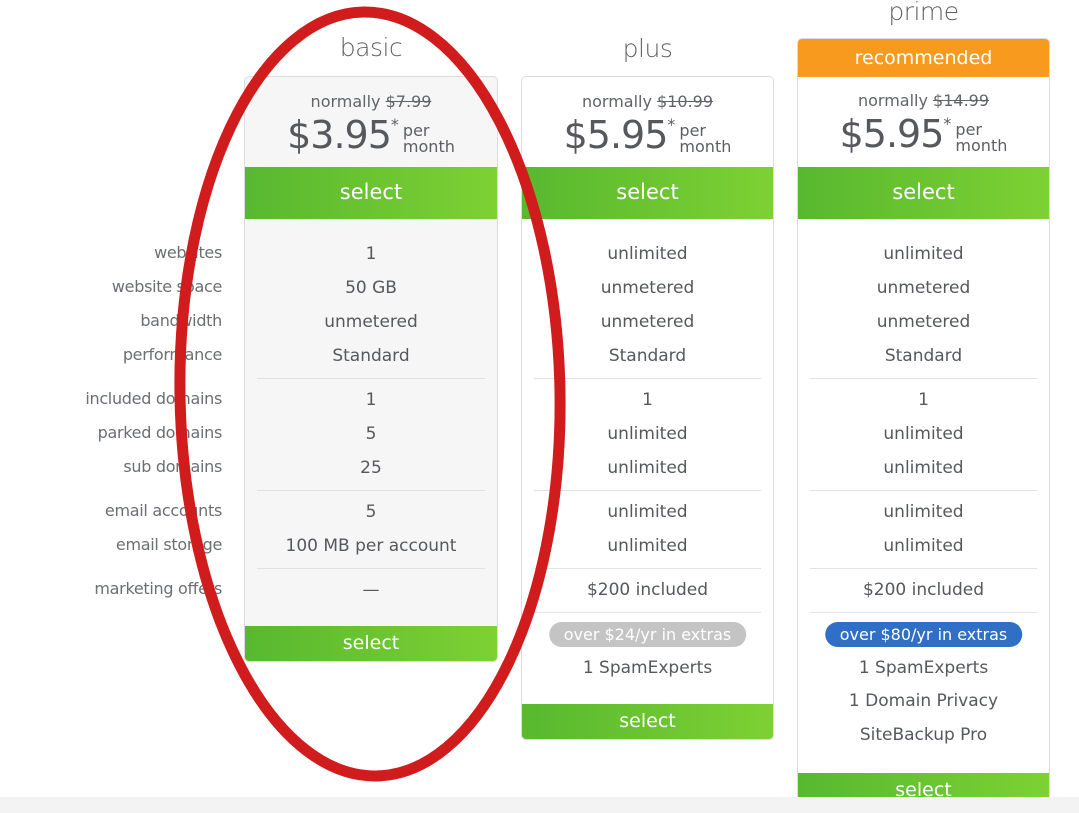 Image resolution: width=1079 pixels, height=813 pixels. What do you see at coordinates (172, 354) in the screenshot?
I see `feature-label: performance` at bounding box center [172, 354].